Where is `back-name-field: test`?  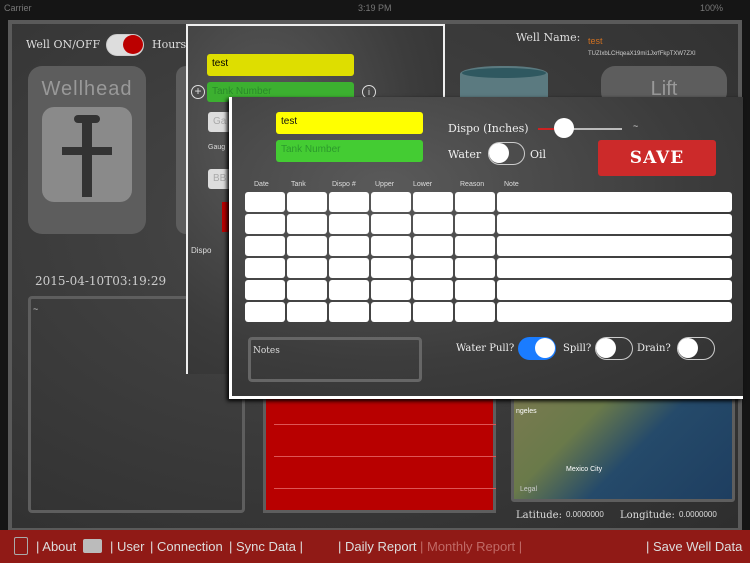 back-name-field: test is located at coordinates (280, 65).